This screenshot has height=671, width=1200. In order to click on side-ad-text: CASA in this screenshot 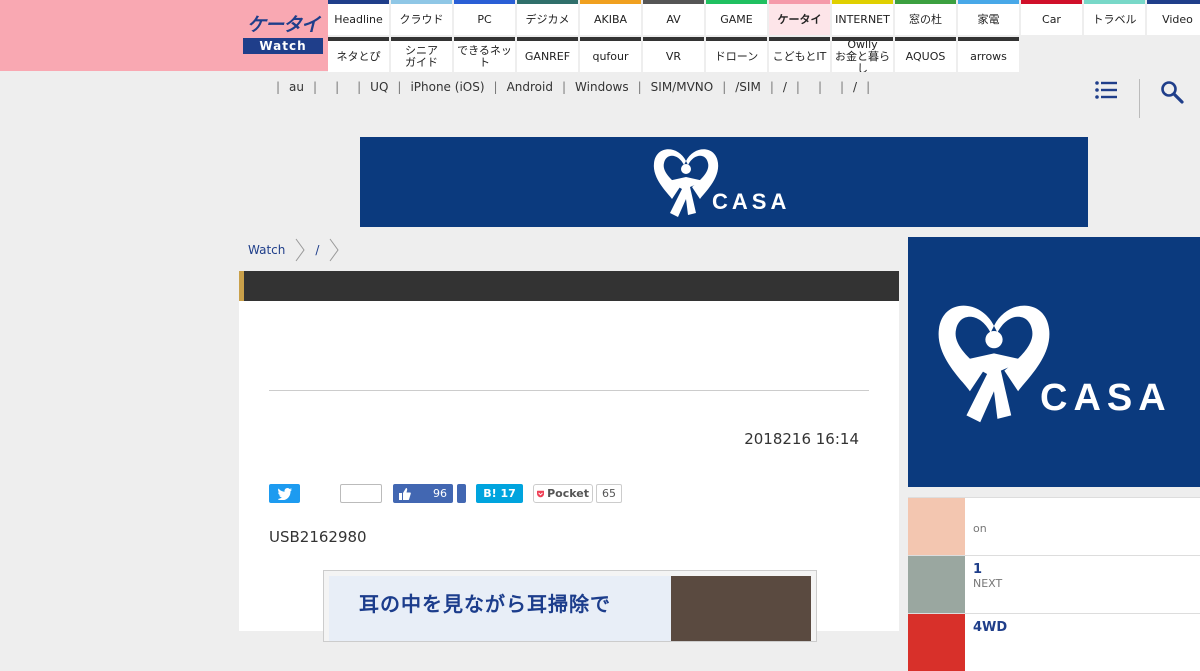, I will do `click(1106, 398)`.